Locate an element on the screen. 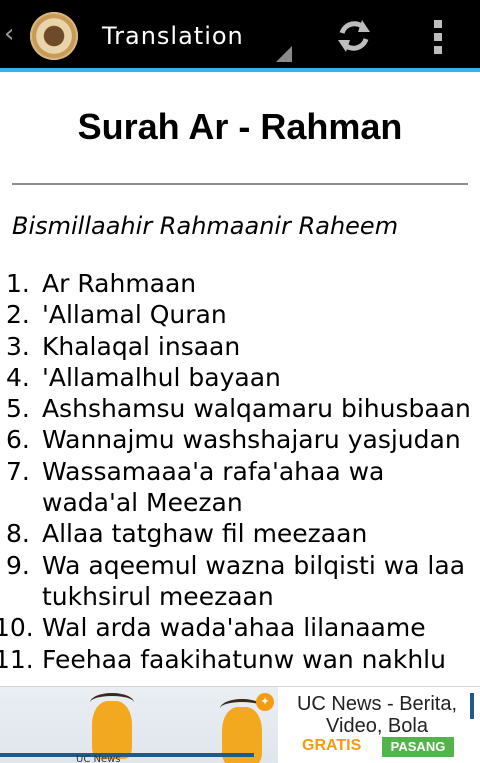 The image size is (480, 763). bismillah-line: Bismillaahir Rahmaanir Raheem is located at coordinates (205, 226).